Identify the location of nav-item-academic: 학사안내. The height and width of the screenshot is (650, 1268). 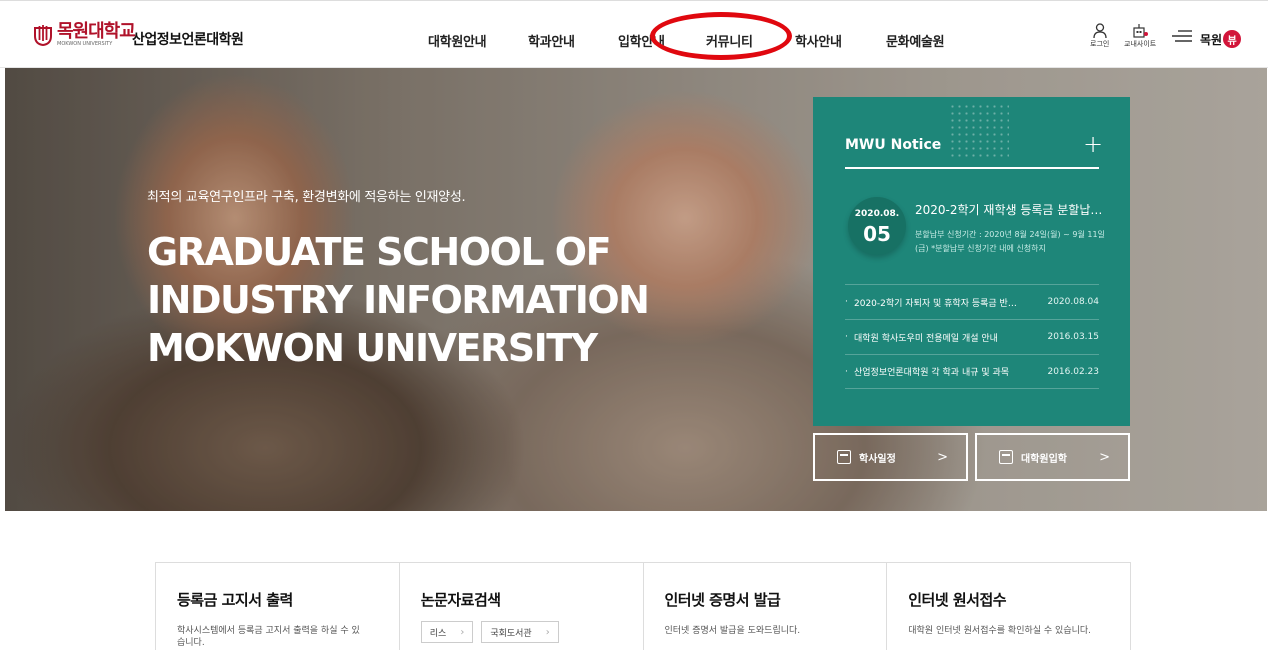
(818, 40).